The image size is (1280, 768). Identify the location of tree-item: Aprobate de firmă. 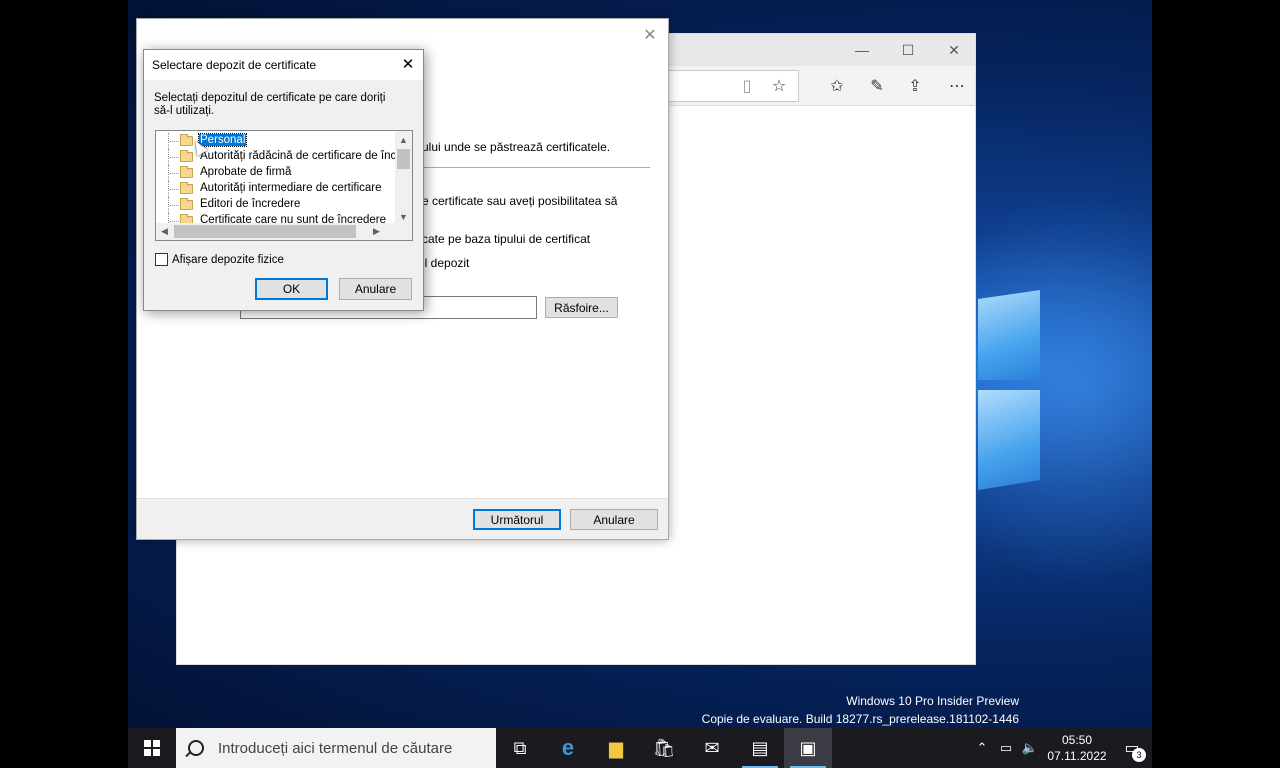
(276, 173).